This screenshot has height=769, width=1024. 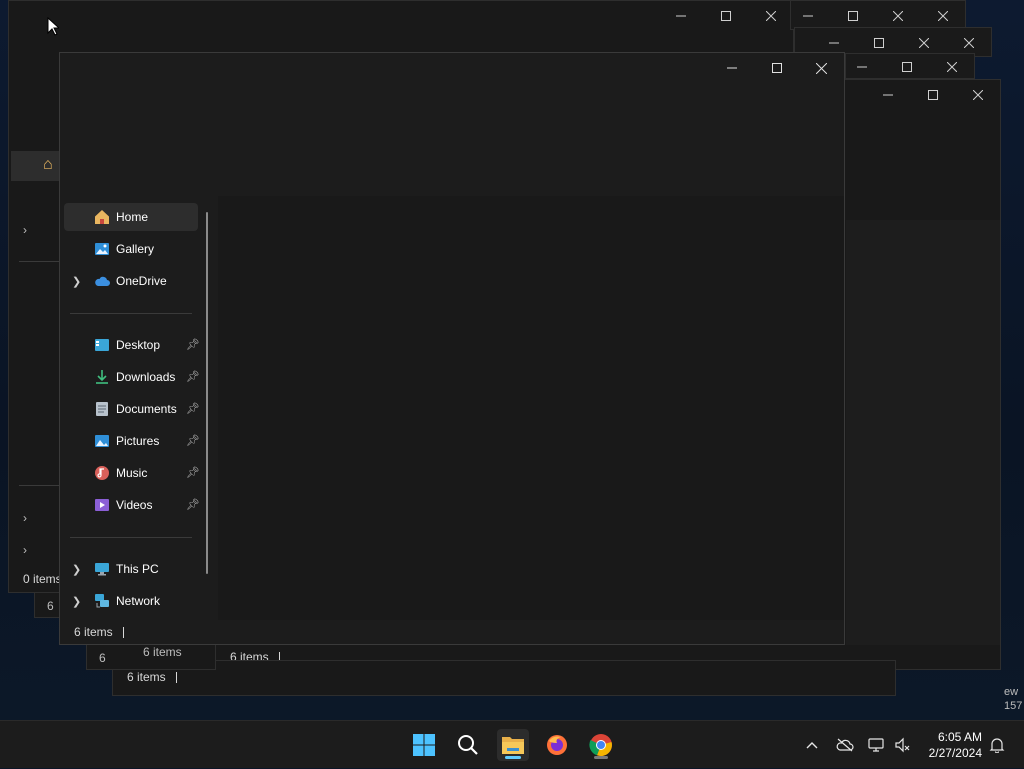 I want to click on cloud-offline-icon, so click(x=845, y=745).